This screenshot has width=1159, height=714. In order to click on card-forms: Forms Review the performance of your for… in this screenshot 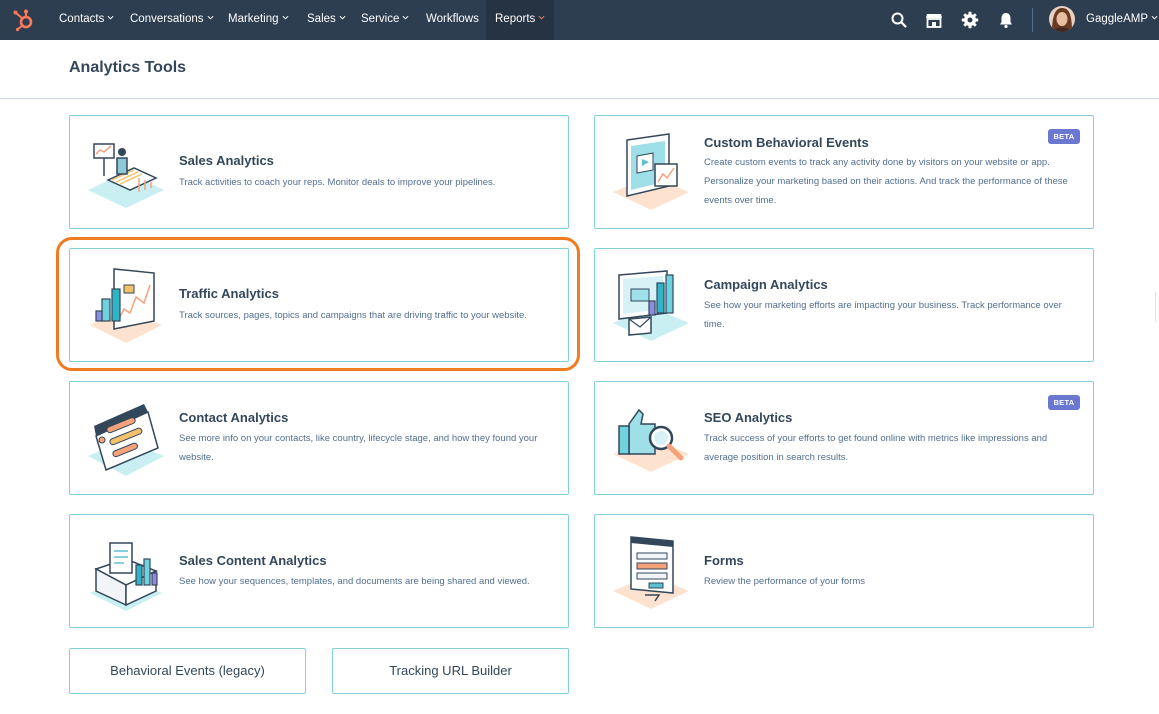, I will do `click(844, 571)`.